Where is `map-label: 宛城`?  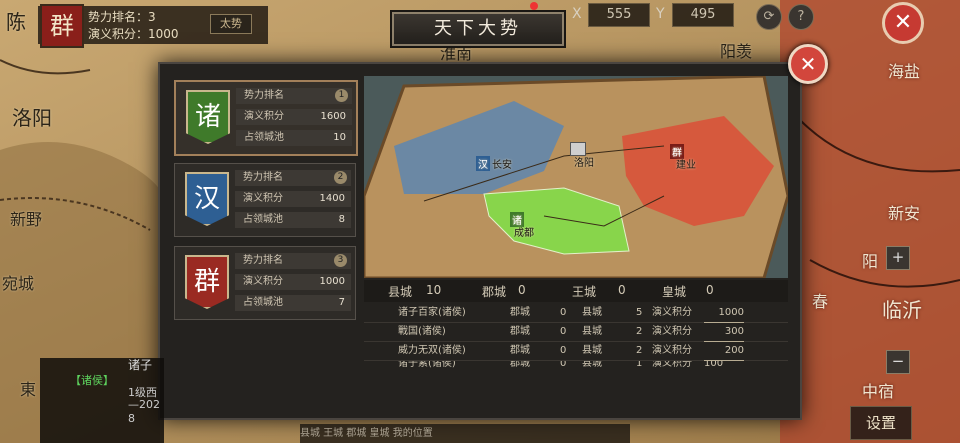 map-label: 宛城 is located at coordinates (18, 283).